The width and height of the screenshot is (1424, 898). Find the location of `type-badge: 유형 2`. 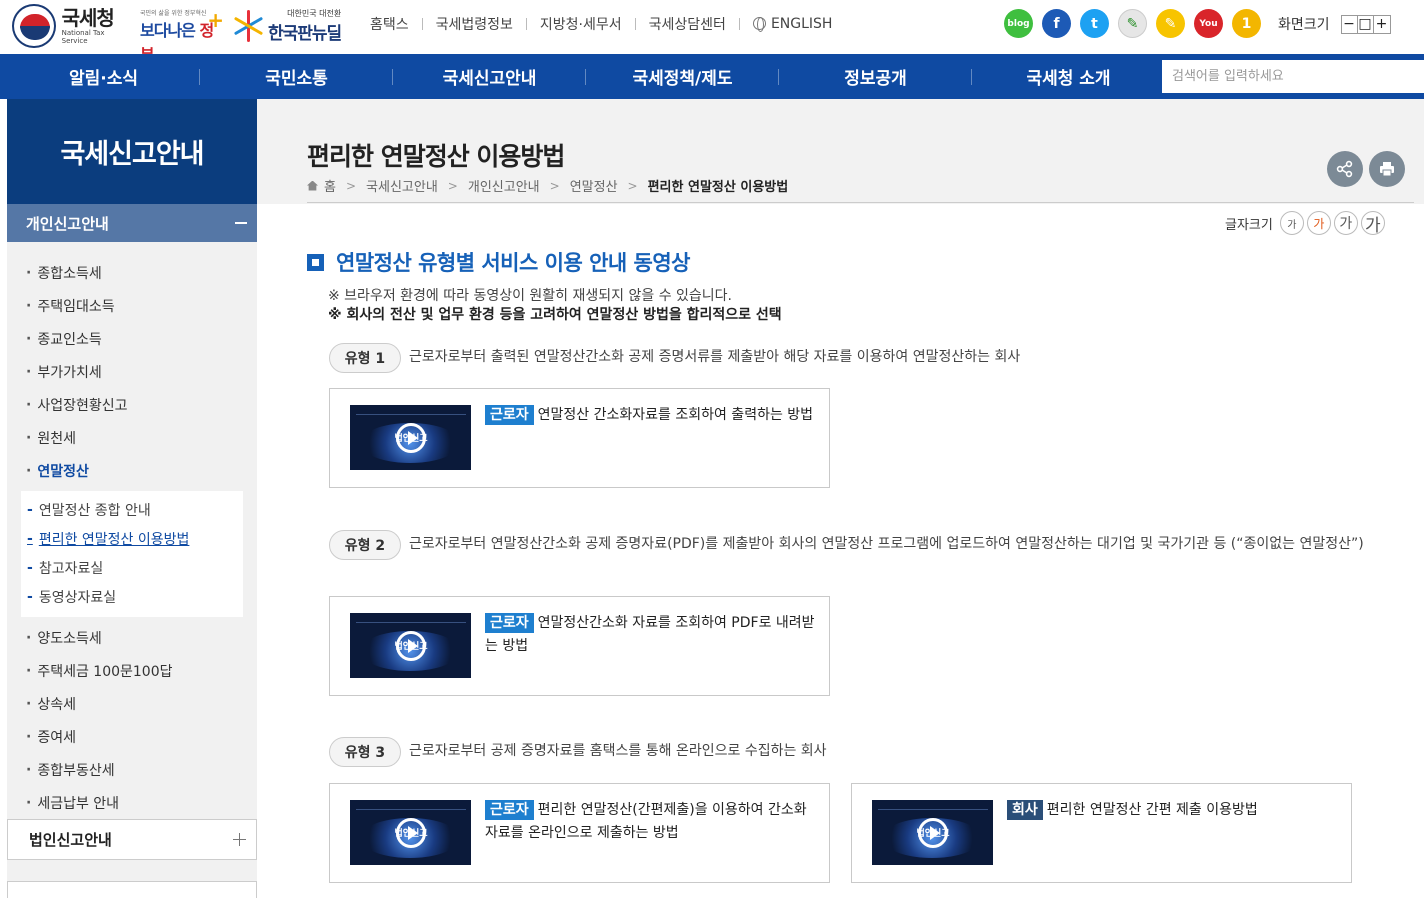

type-badge: 유형 2 is located at coordinates (365, 545).